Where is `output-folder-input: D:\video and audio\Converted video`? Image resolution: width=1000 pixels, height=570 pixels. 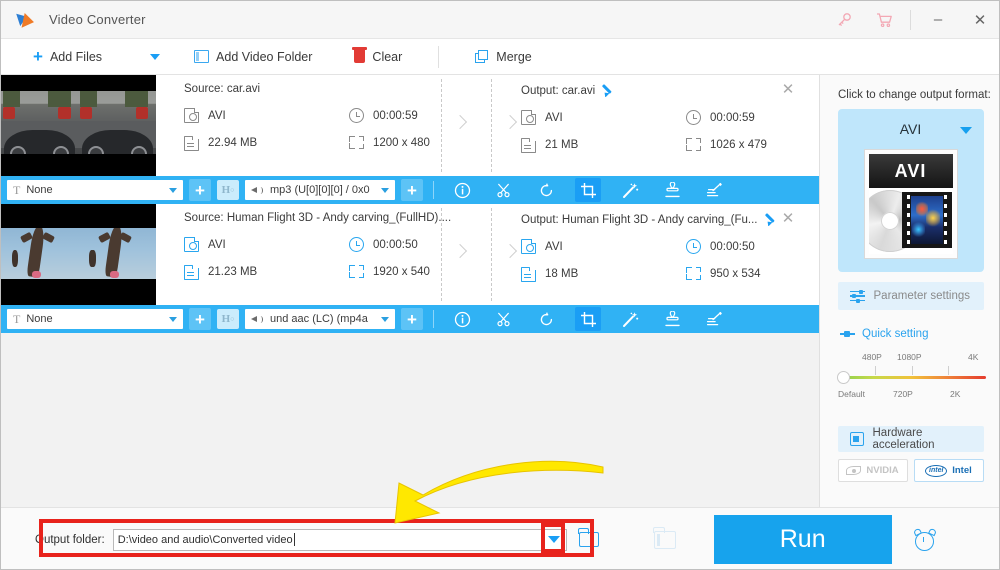
output-folder-input: D:\video and audio\Converted video is located at coordinates (327, 539).